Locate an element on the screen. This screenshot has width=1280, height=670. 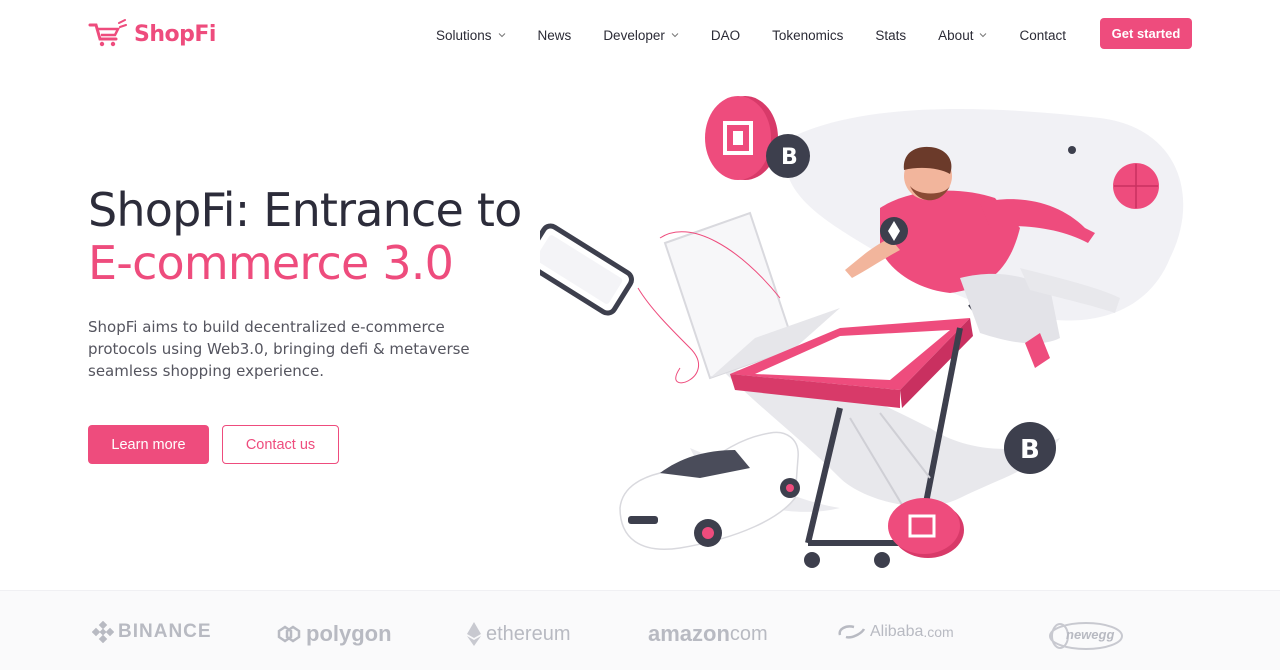
shopfi-logo: ShopFi is located at coordinates (152, 34).